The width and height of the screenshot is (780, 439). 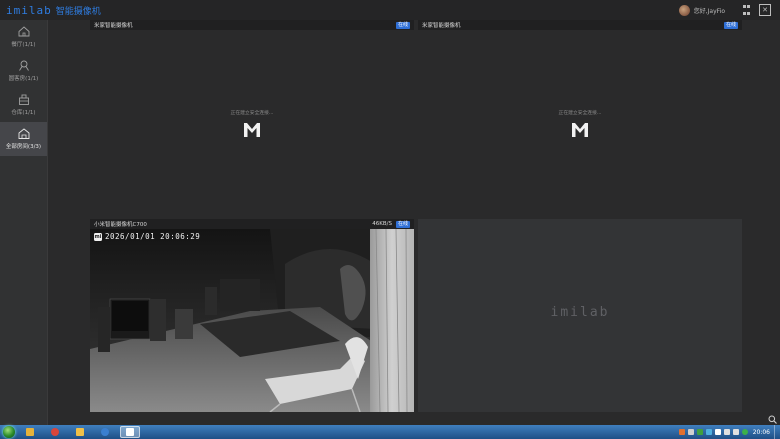 I want to click on sidebar-item-guest-room: 圆客房(1/1), so click(x=23, y=71).